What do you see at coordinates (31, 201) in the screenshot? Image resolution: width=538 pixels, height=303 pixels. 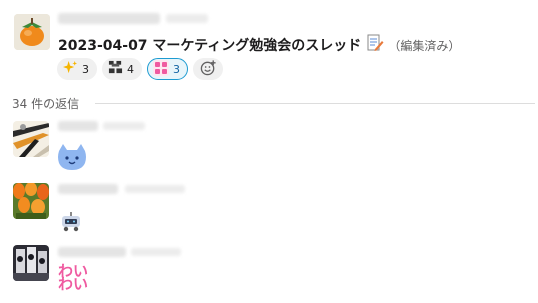 I see `tulip-avatar` at bounding box center [31, 201].